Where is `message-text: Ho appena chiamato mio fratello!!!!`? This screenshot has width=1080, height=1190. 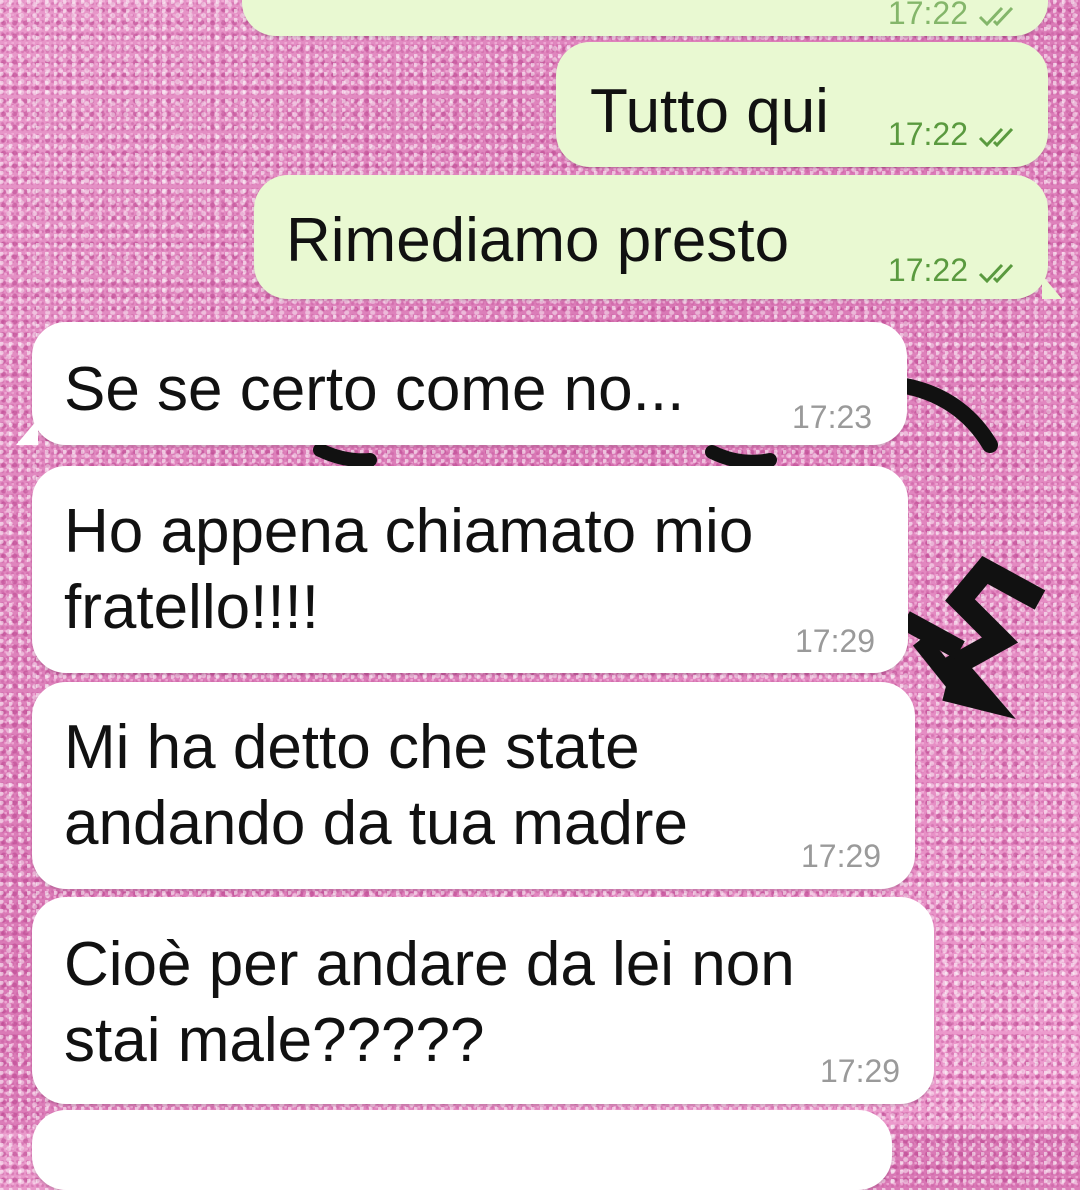 message-text: Ho appena chiamato mio fratello!!!! is located at coordinates (409, 569).